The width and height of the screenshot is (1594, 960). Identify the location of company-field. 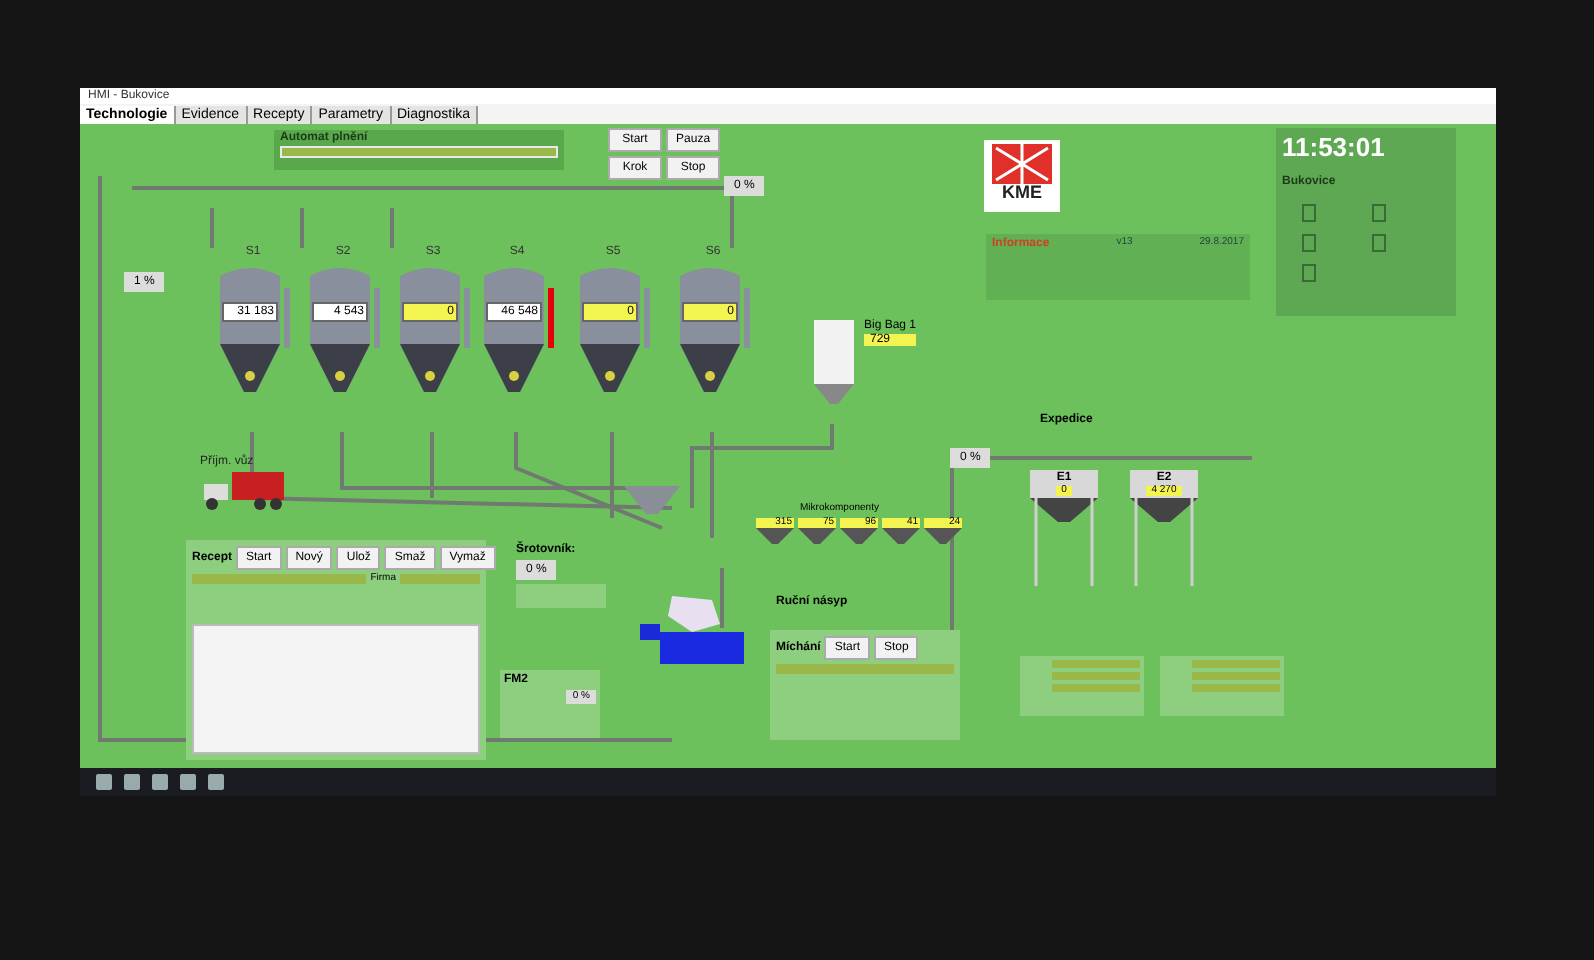
(440, 579).